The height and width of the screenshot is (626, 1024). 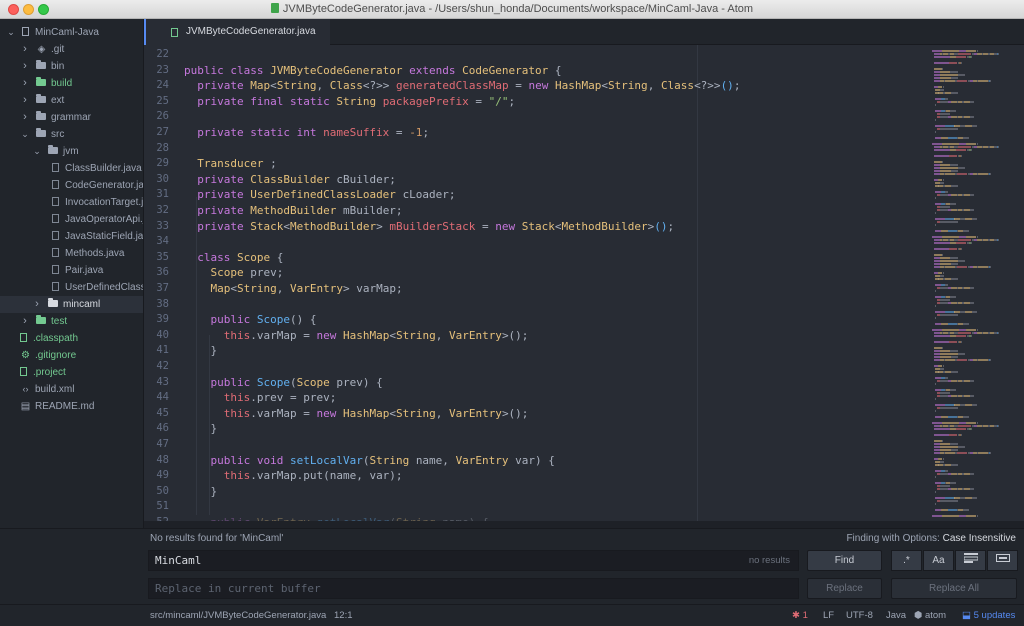 I want to click on tab-jvmbytecodegenerator: JVMByteCodeGenerator.java, so click(x=237, y=32).